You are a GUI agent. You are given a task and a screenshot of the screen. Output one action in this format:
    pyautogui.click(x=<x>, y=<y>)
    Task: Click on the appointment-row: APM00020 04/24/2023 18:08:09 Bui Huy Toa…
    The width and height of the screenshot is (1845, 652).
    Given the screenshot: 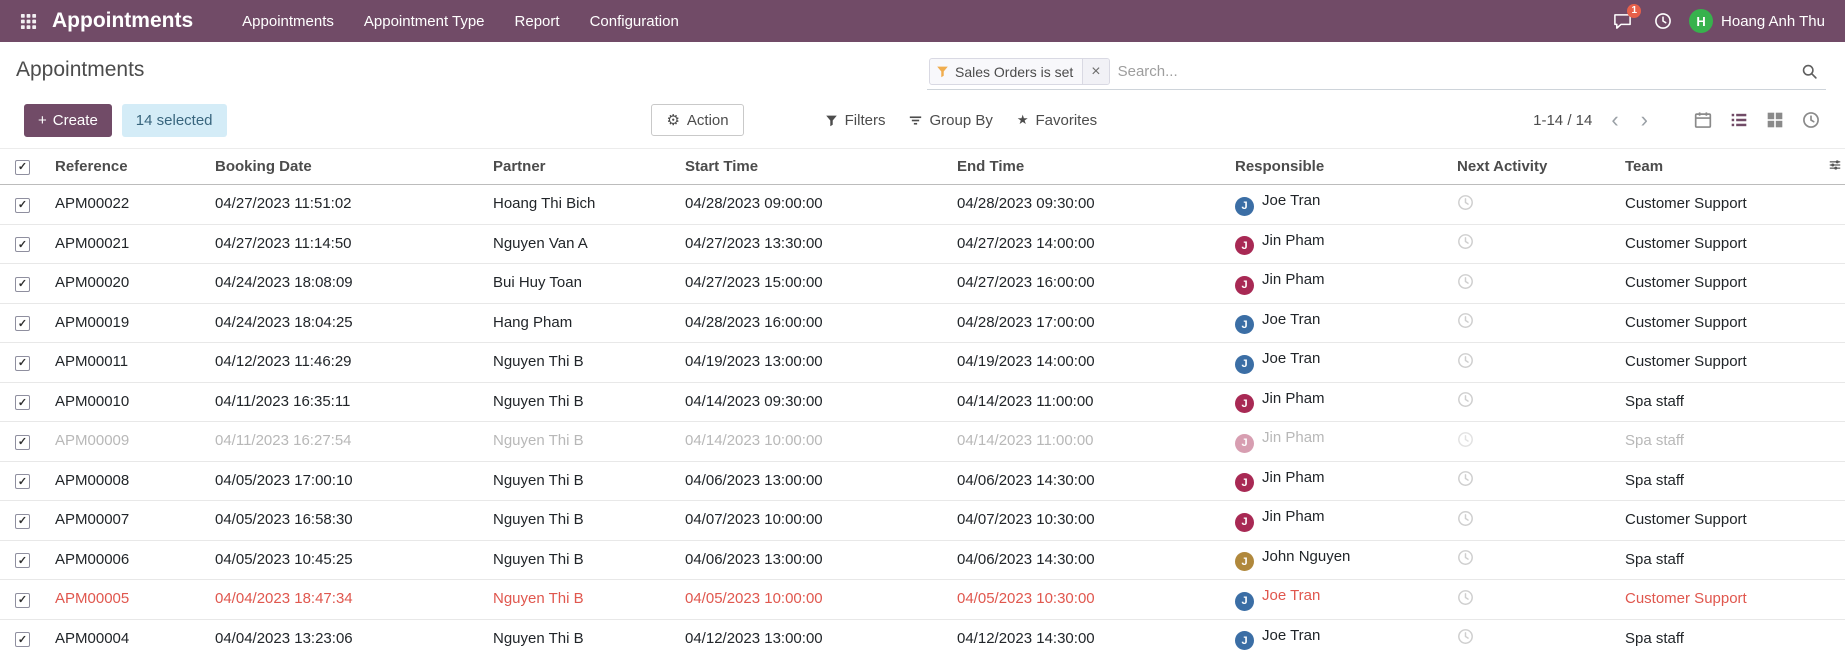 What is the action you would take?
    pyautogui.click(x=922, y=283)
    